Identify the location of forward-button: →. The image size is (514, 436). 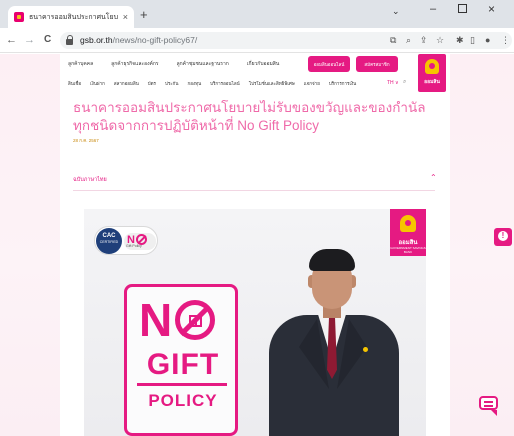
(29, 40).